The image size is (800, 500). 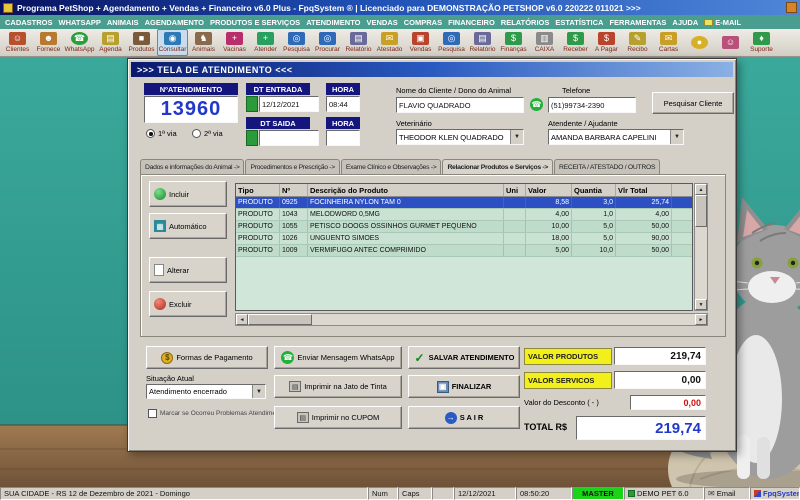 What do you see at coordinates (80, 22) in the screenshot?
I see `menu-whatsapp: WHATSAPP` at bounding box center [80, 22].